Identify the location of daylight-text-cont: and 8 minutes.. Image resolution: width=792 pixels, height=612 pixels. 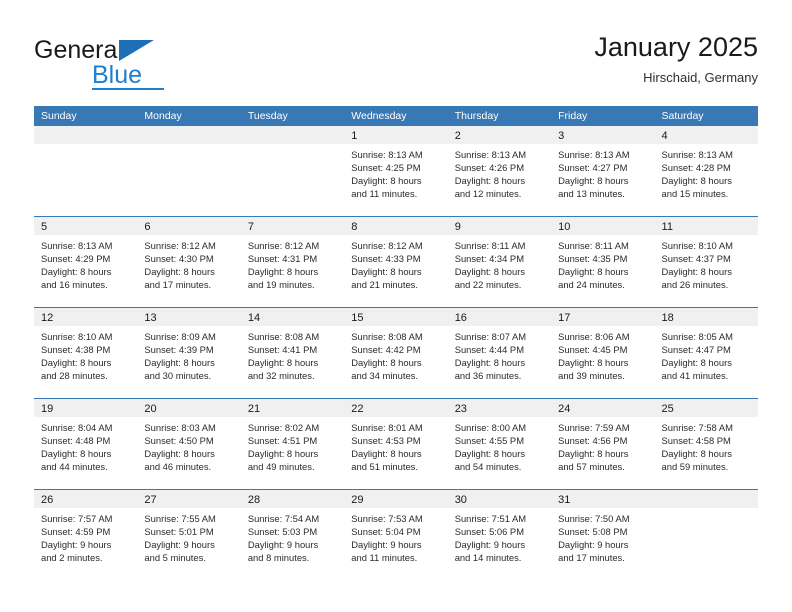
(278, 558).